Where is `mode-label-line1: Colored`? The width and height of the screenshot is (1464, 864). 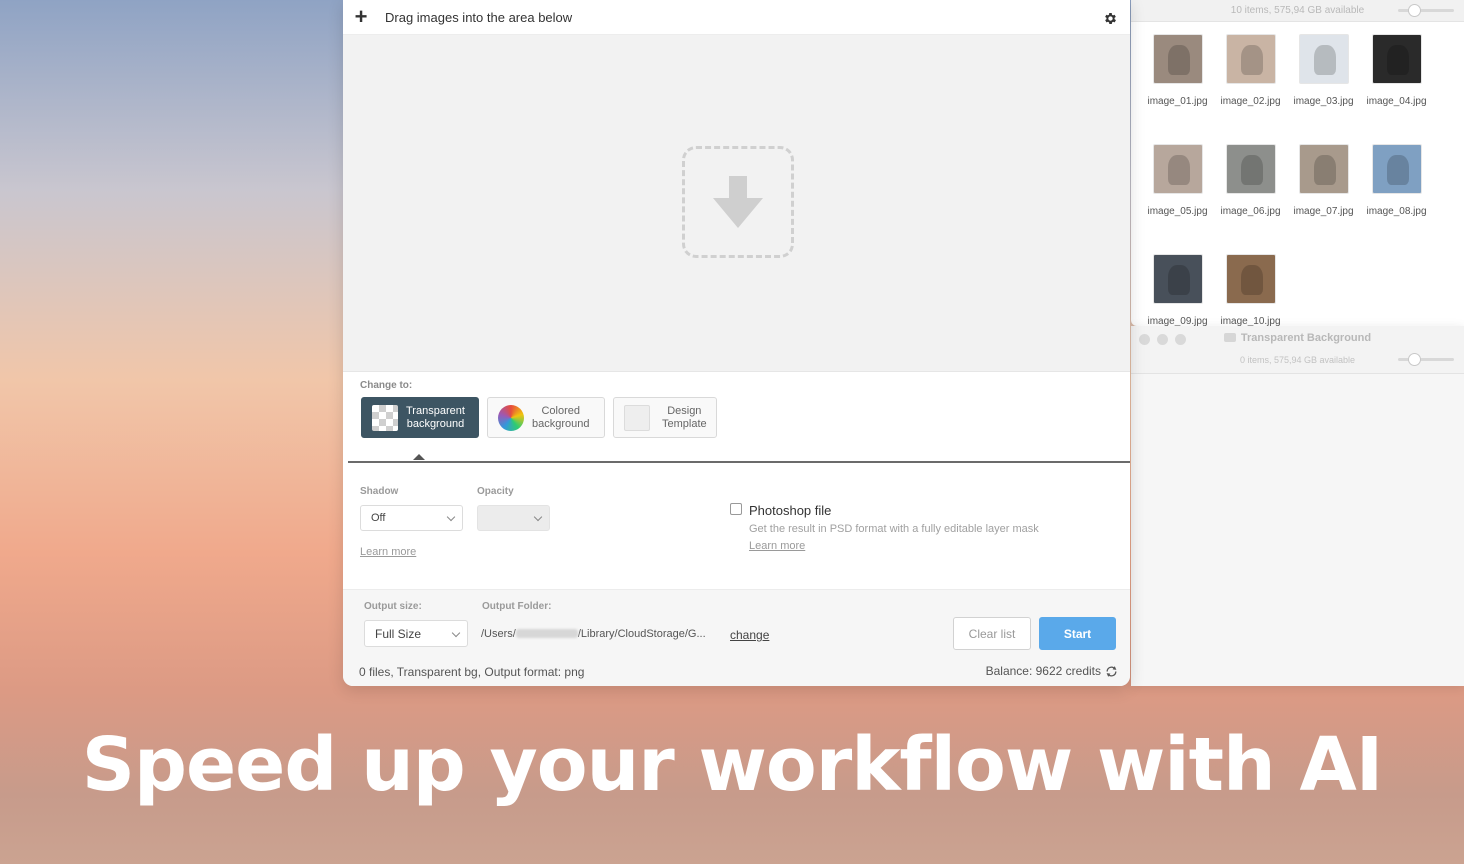
mode-label-line1: Colored is located at coordinates (561, 410).